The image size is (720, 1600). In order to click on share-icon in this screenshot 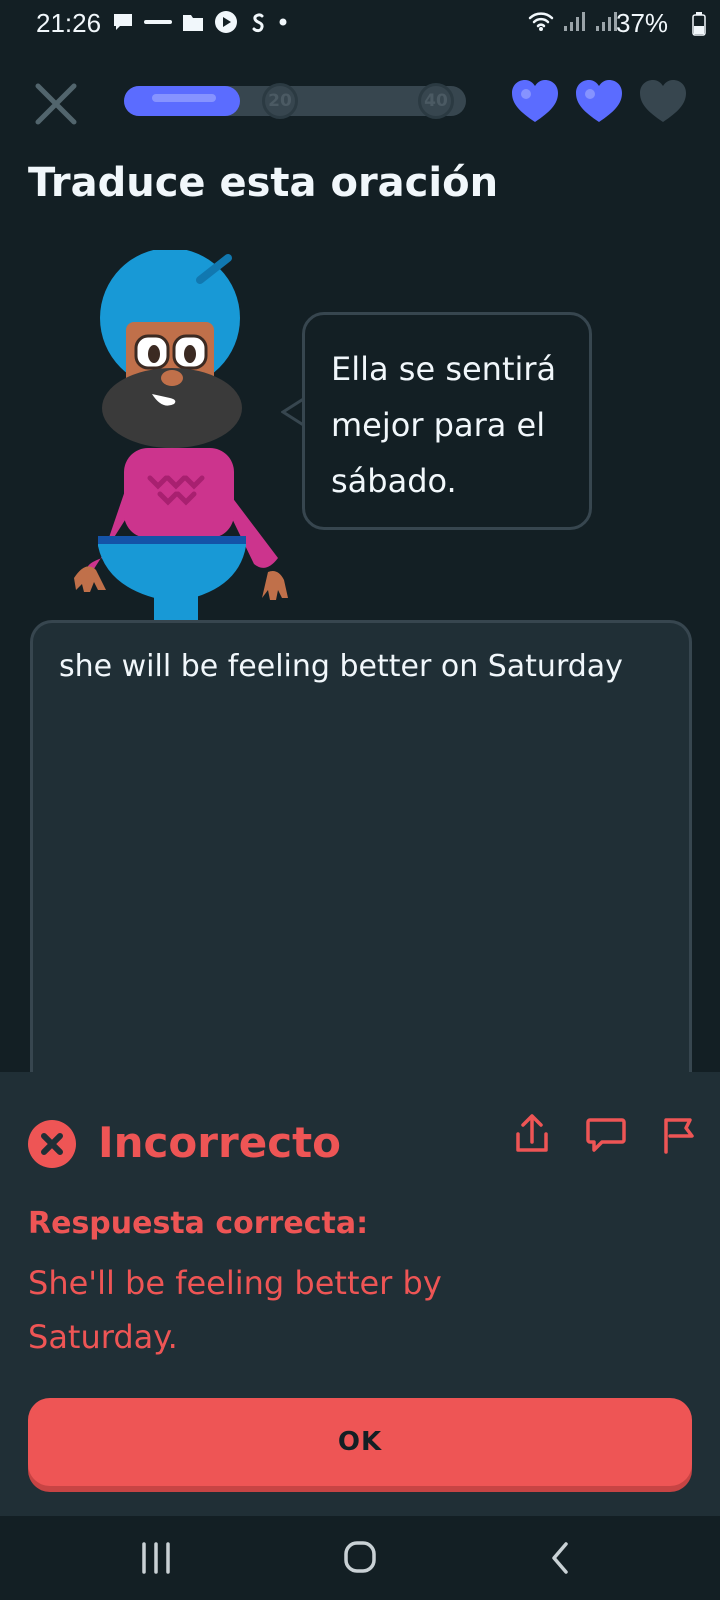, I will do `click(532, 1133)`.